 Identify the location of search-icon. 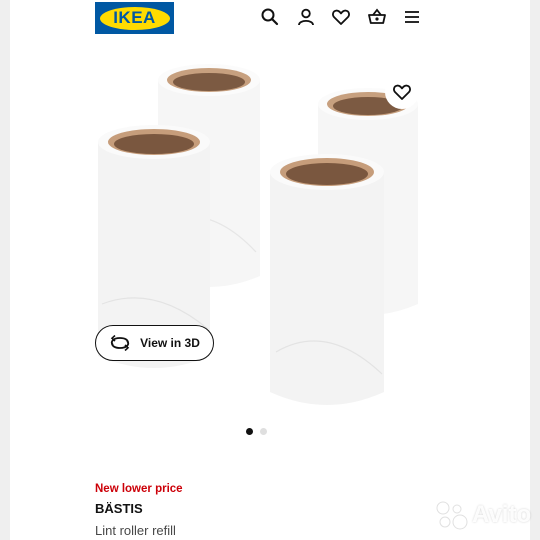
(270, 17).